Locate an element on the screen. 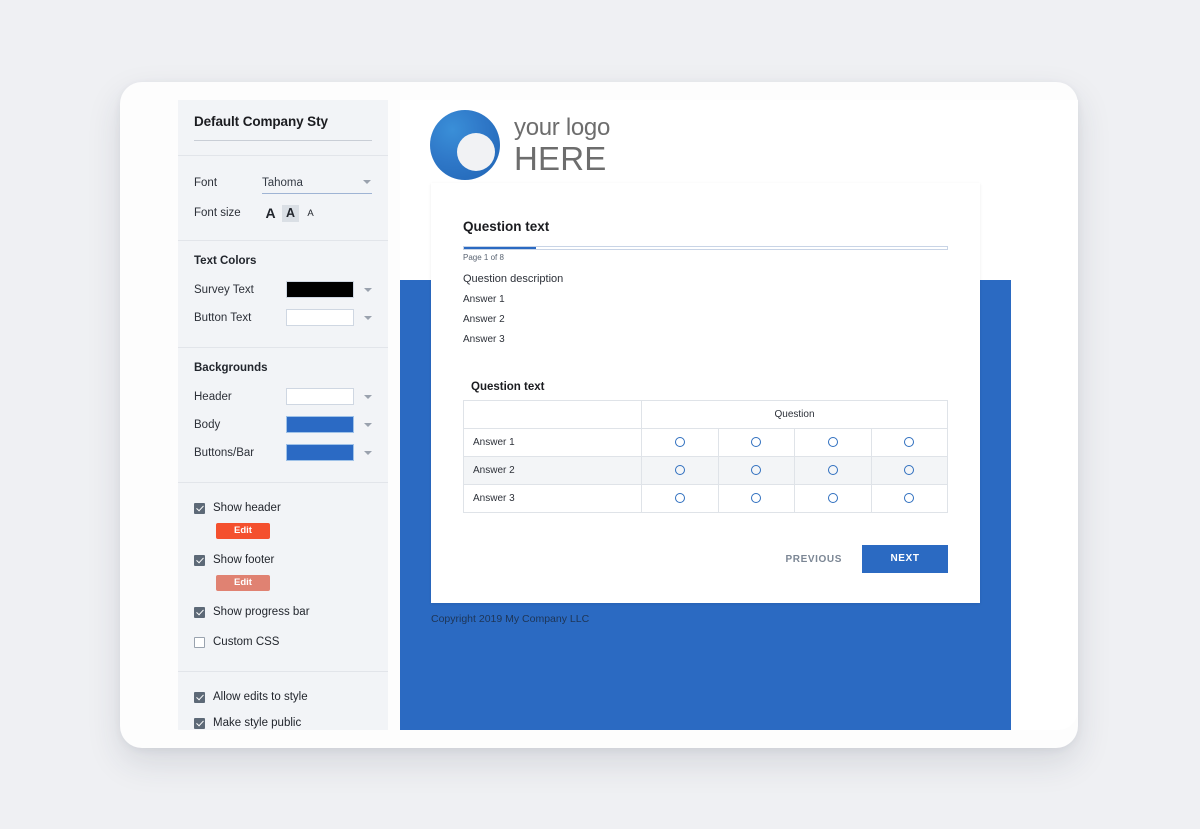  font-size-label: Font size is located at coordinates (217, 213).